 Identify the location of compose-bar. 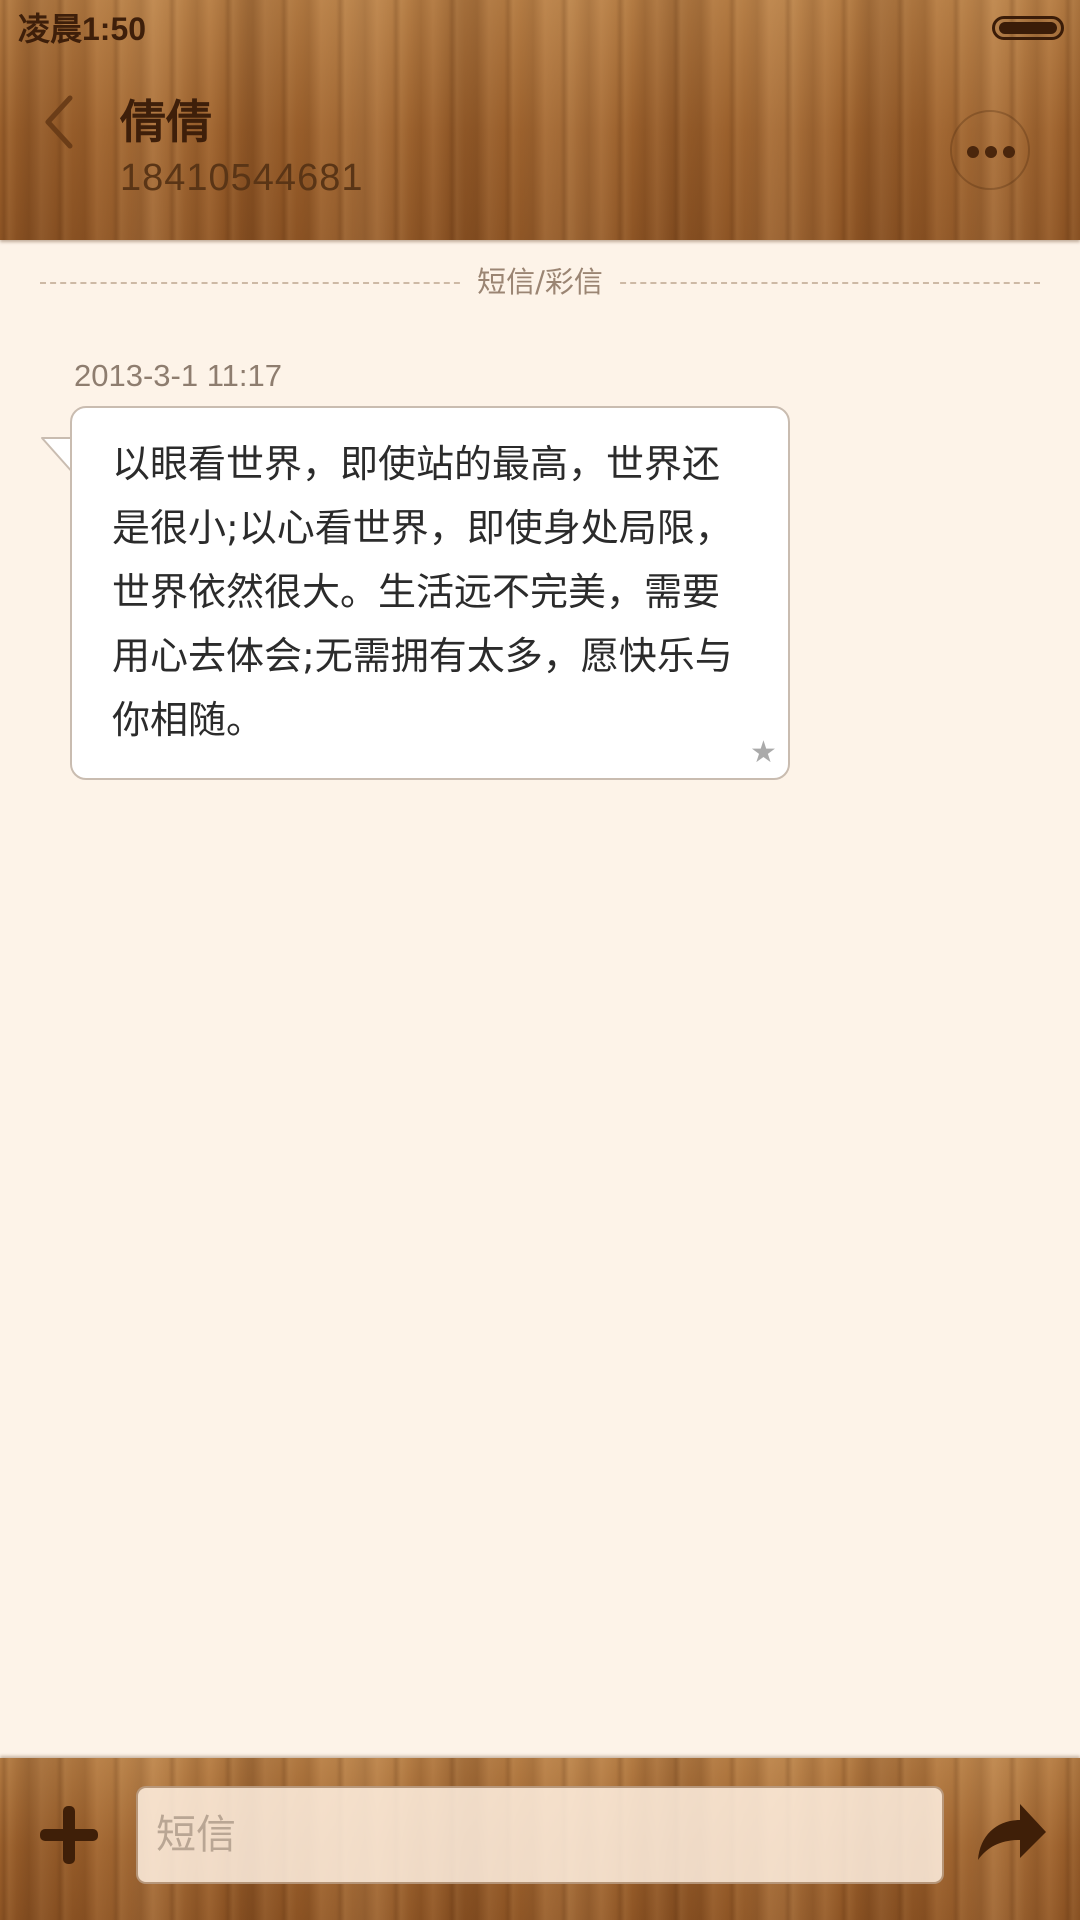
(540, 1839).